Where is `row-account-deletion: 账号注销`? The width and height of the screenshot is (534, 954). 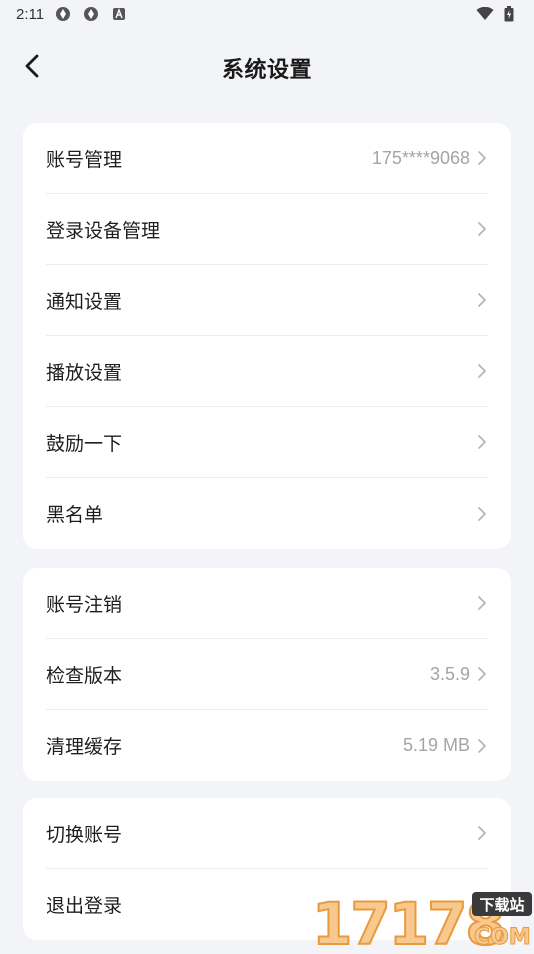 row-account-deletion: 账号注销 is located at coordinates (267, 603).